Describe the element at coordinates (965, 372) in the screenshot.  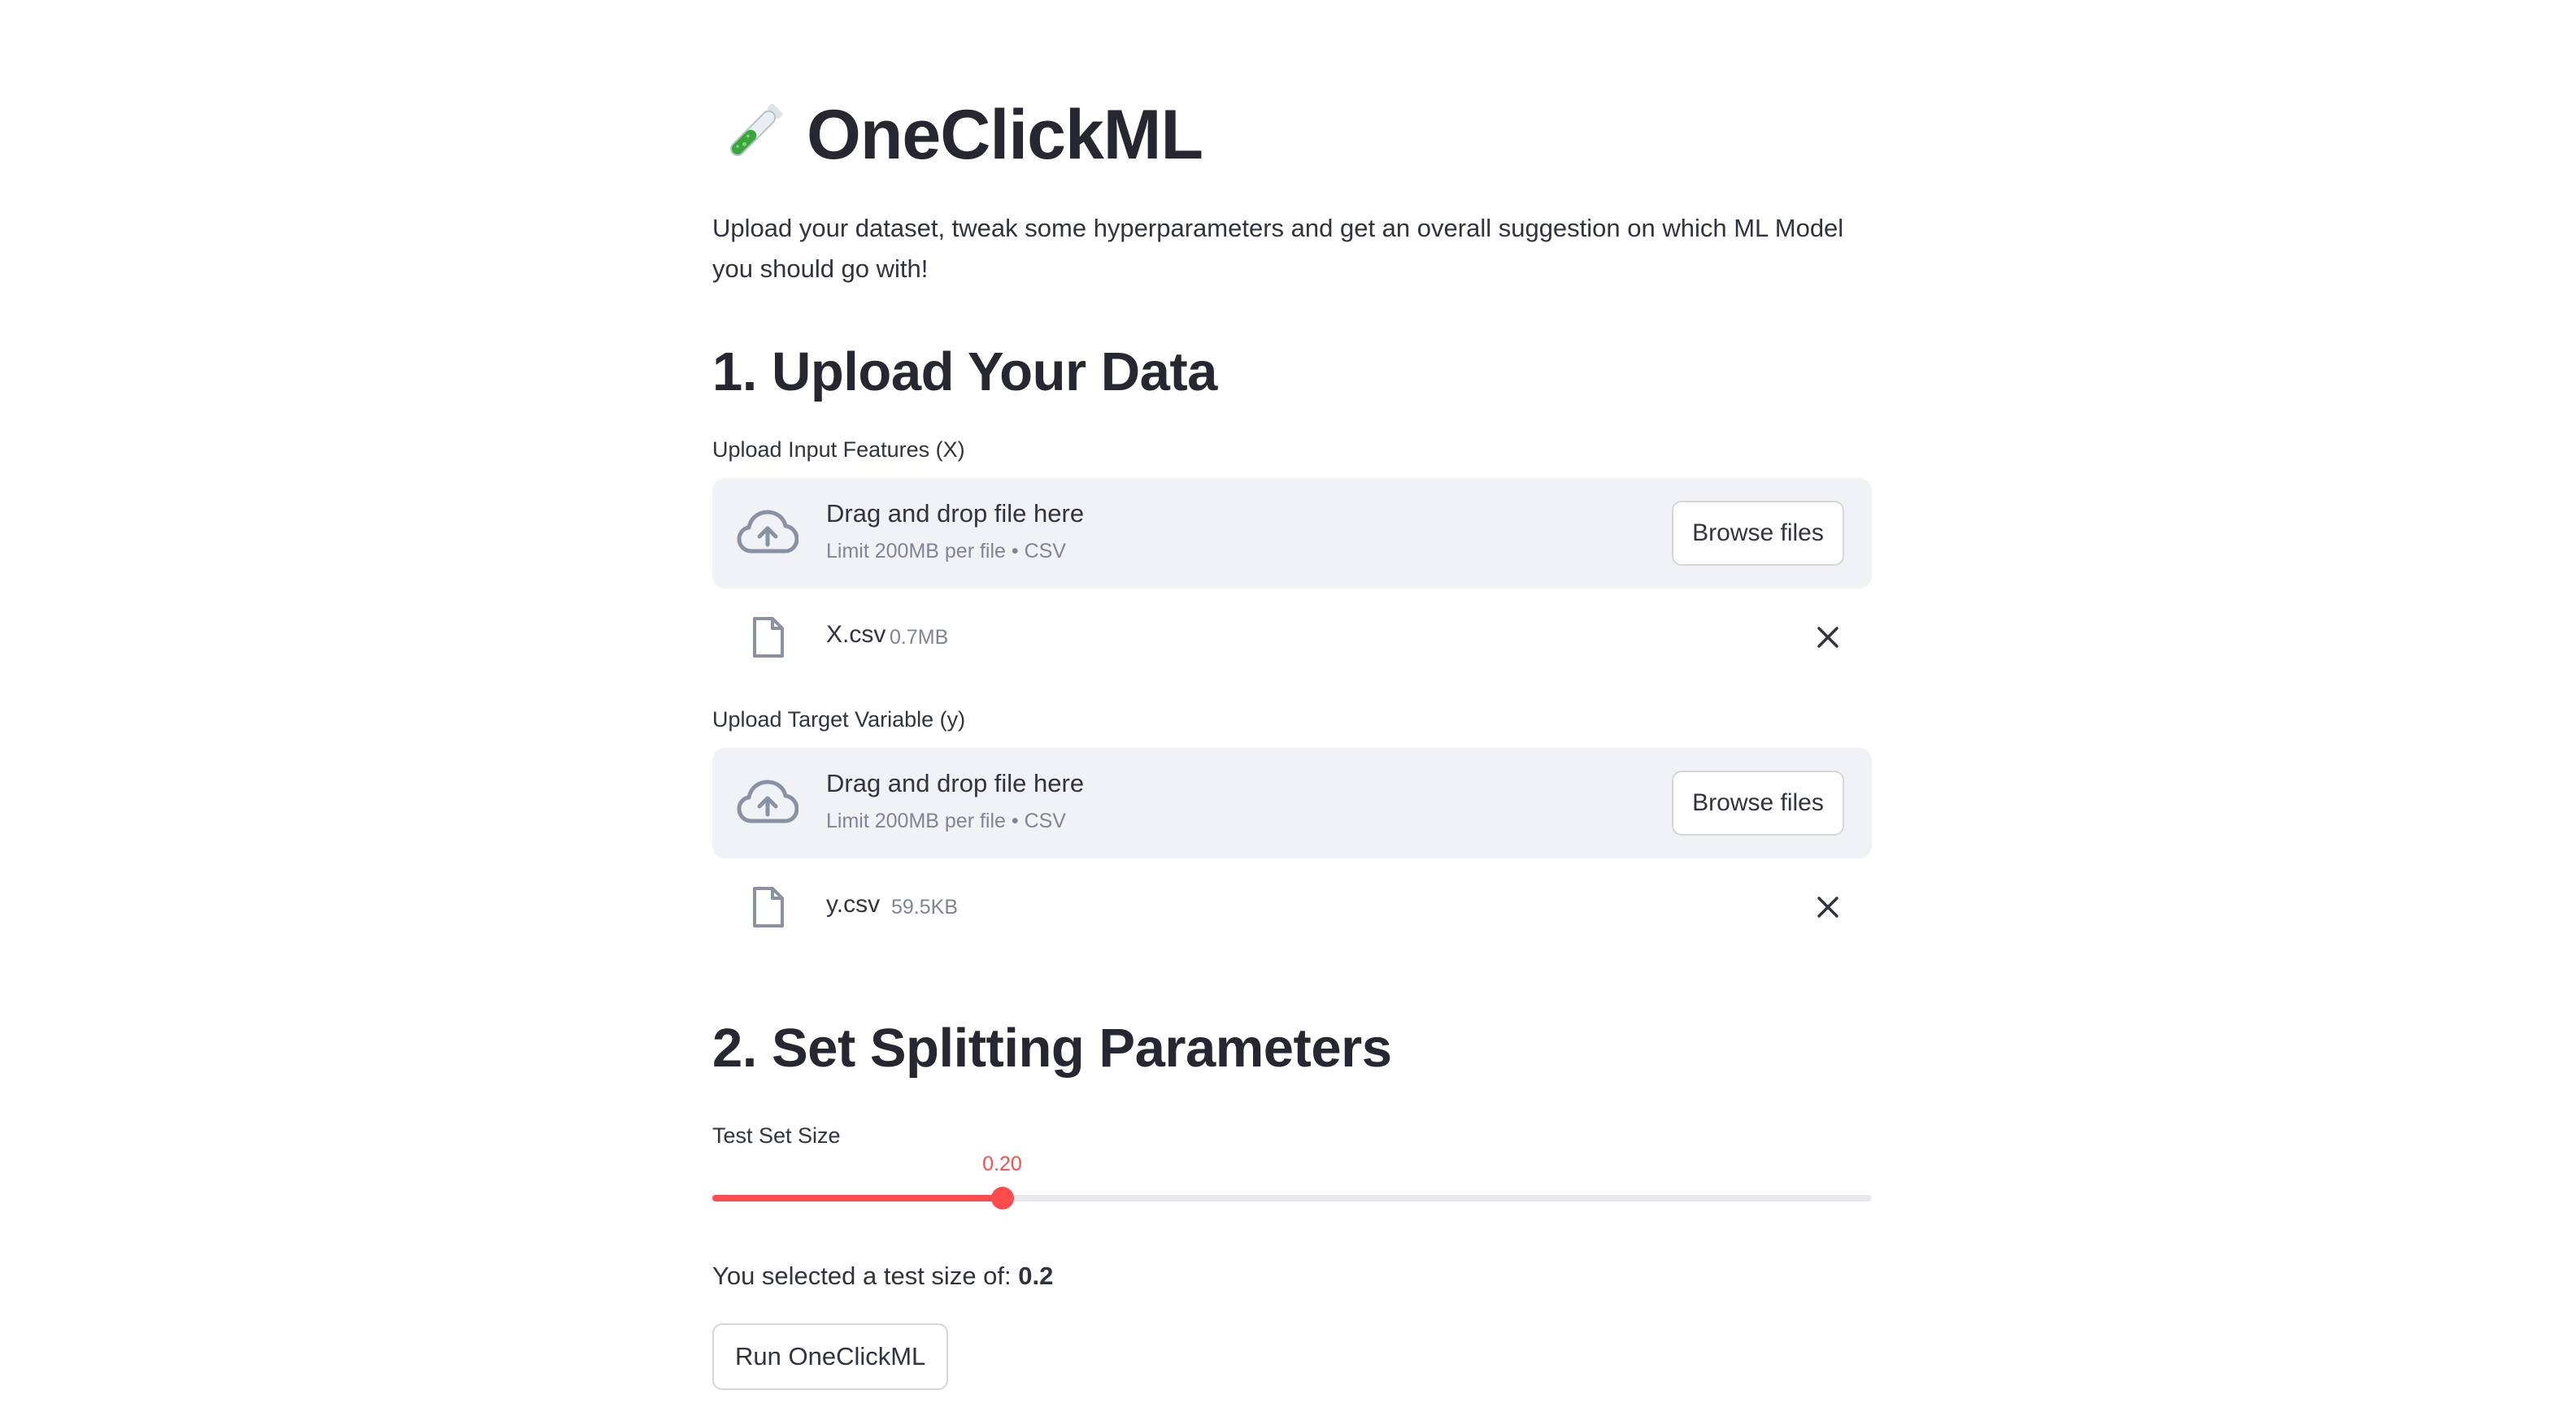
I see `section-upload-heading: 1. Upload Your Data` at that location.